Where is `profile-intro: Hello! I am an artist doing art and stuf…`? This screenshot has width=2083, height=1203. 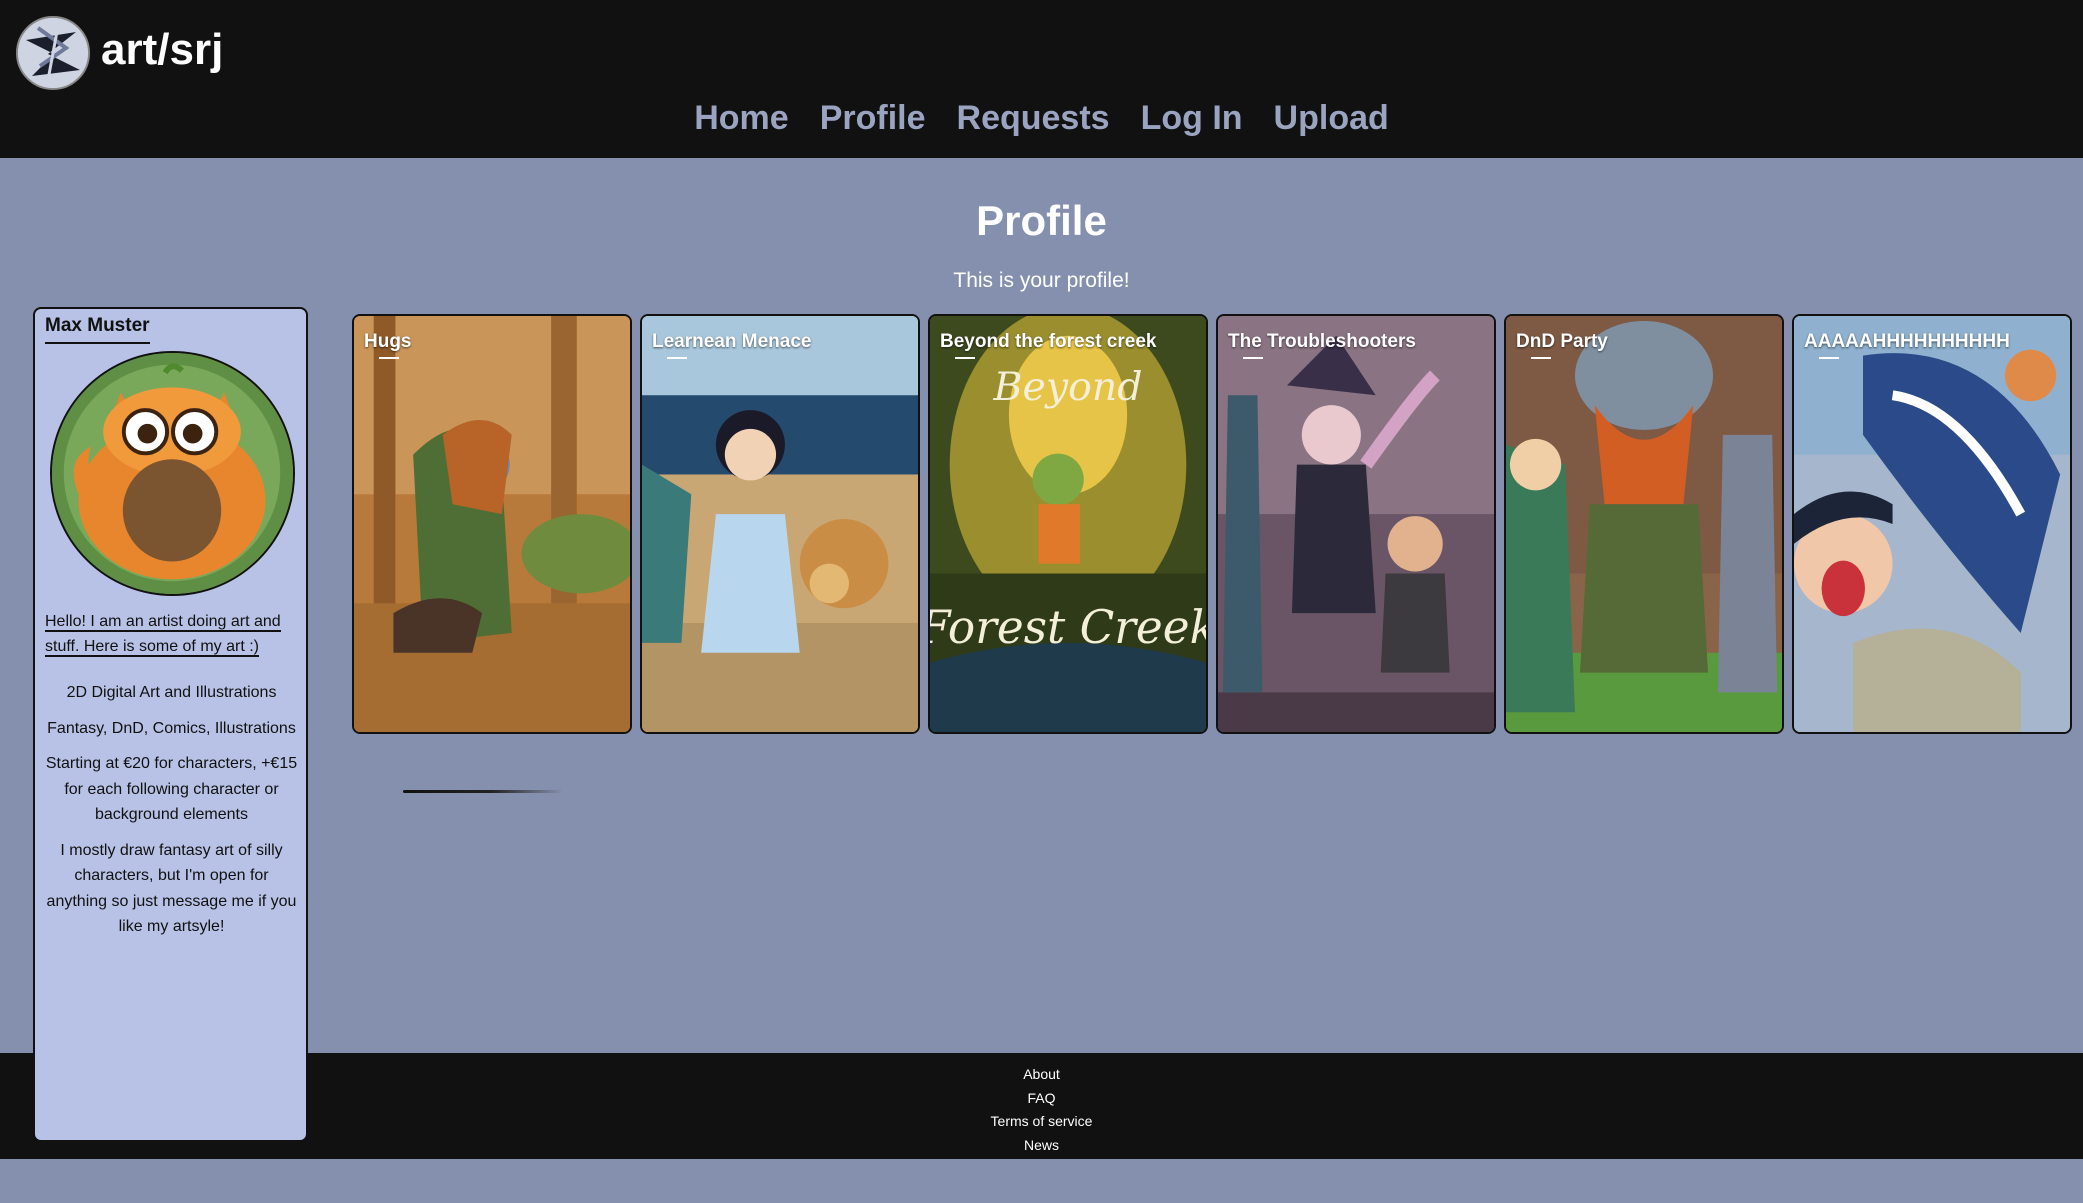 profile-intro: Hello! I am an artist doing art and stuf… is located at coordinates (167, 634).